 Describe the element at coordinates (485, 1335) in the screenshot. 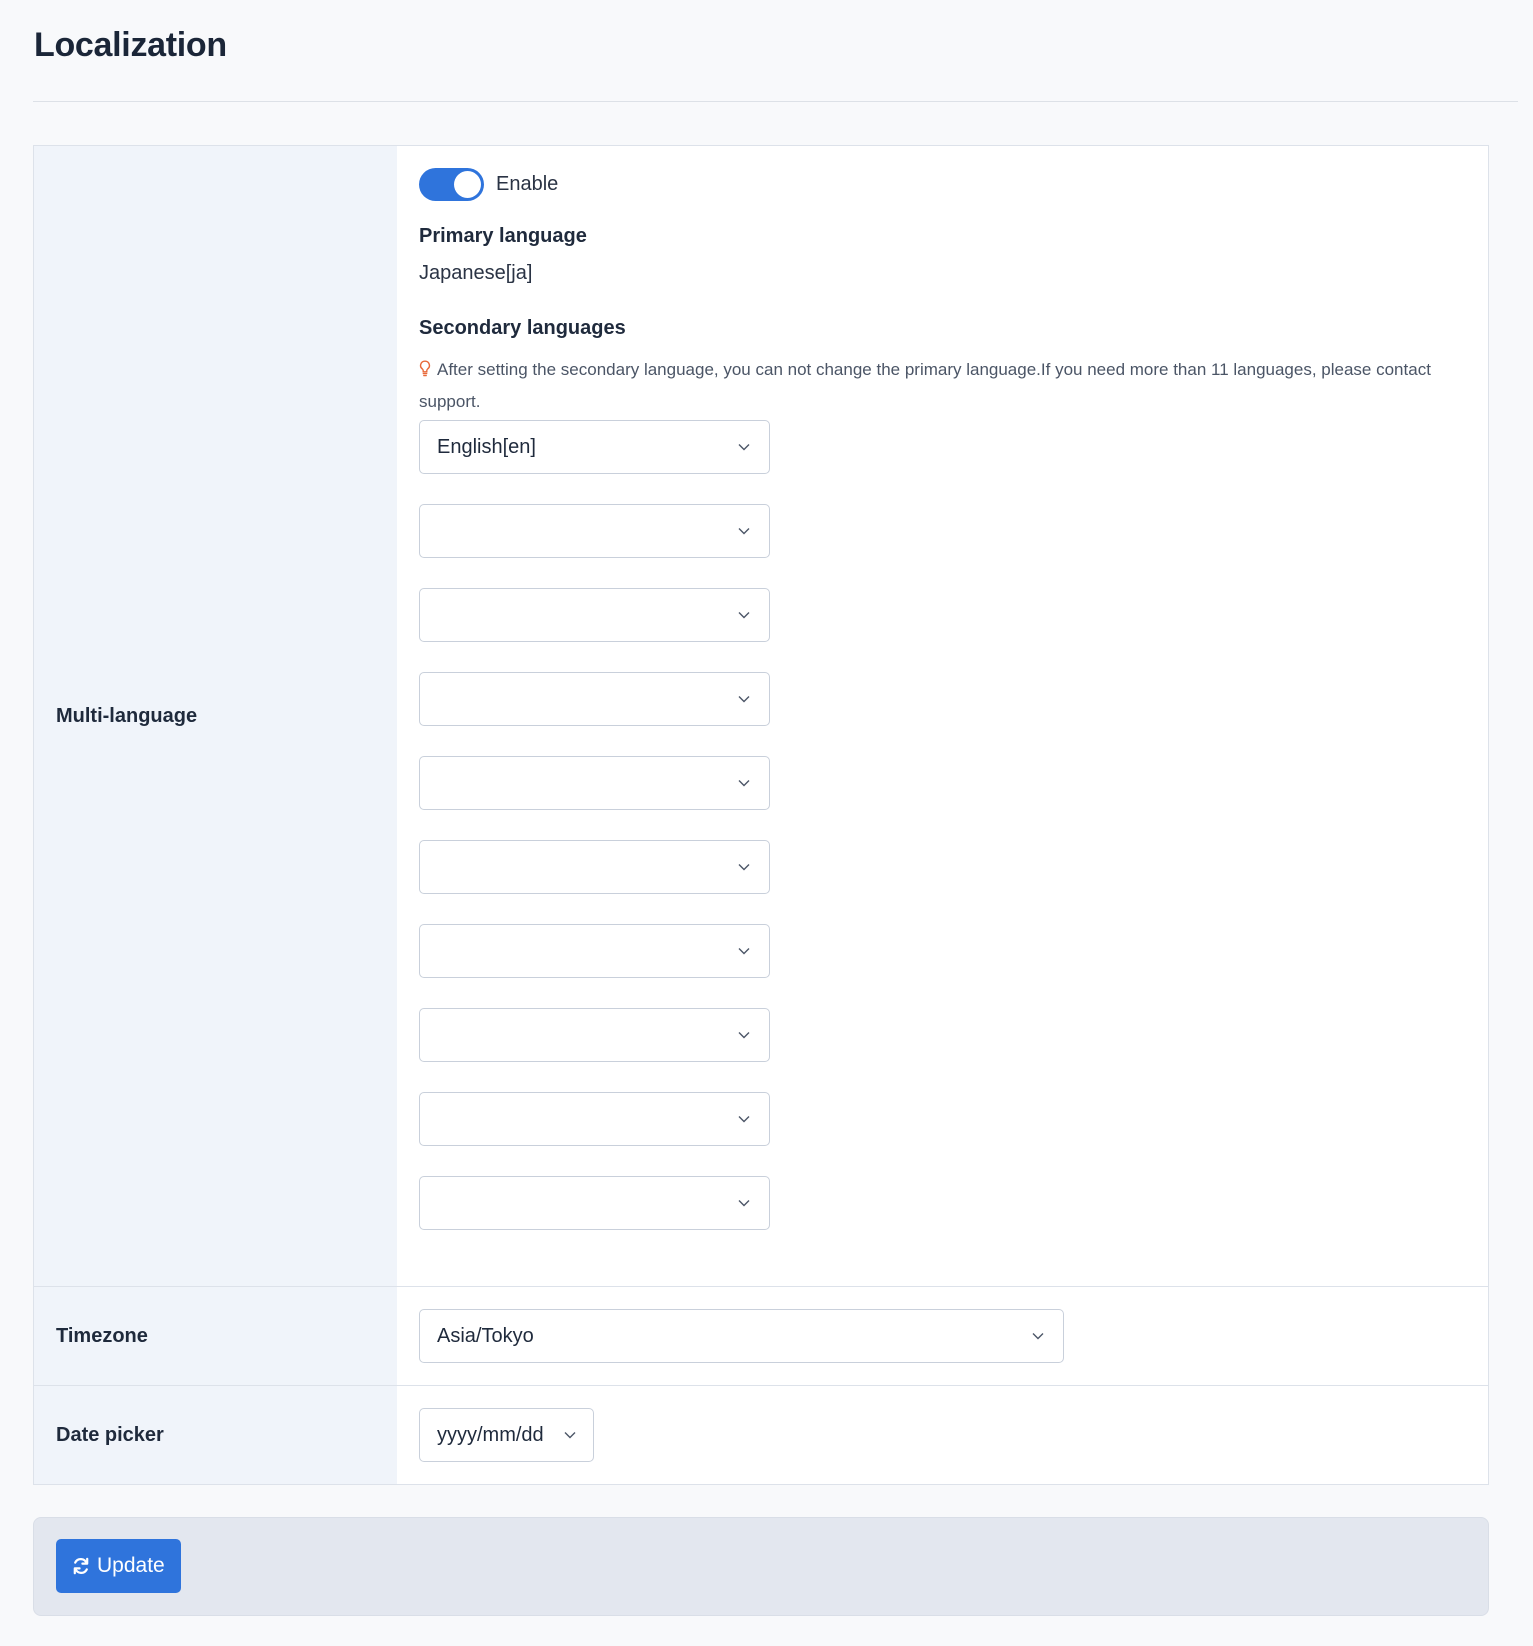

I see `select-value: Asia/Tokyo` at that location.